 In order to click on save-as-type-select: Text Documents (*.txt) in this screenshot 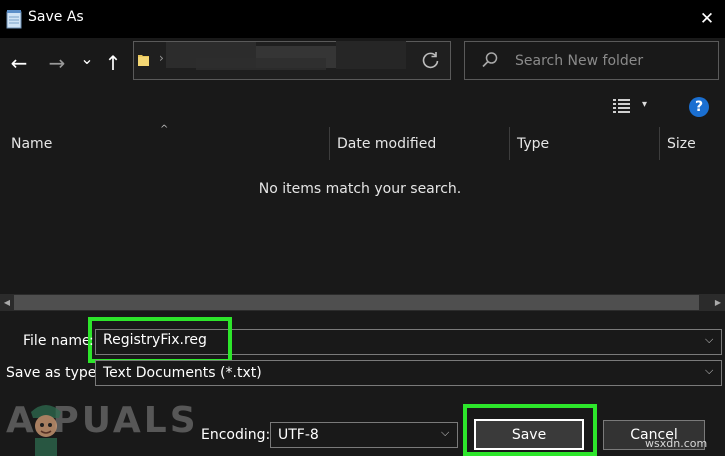, I will do `click(408, 373)`.